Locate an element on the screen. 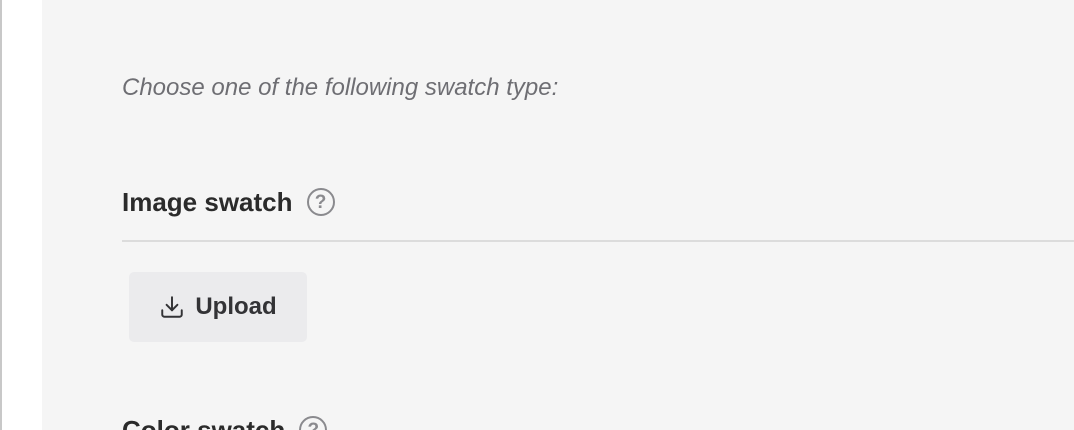  color-swatch-title: Color swatch is located at coordinates (204, 422).